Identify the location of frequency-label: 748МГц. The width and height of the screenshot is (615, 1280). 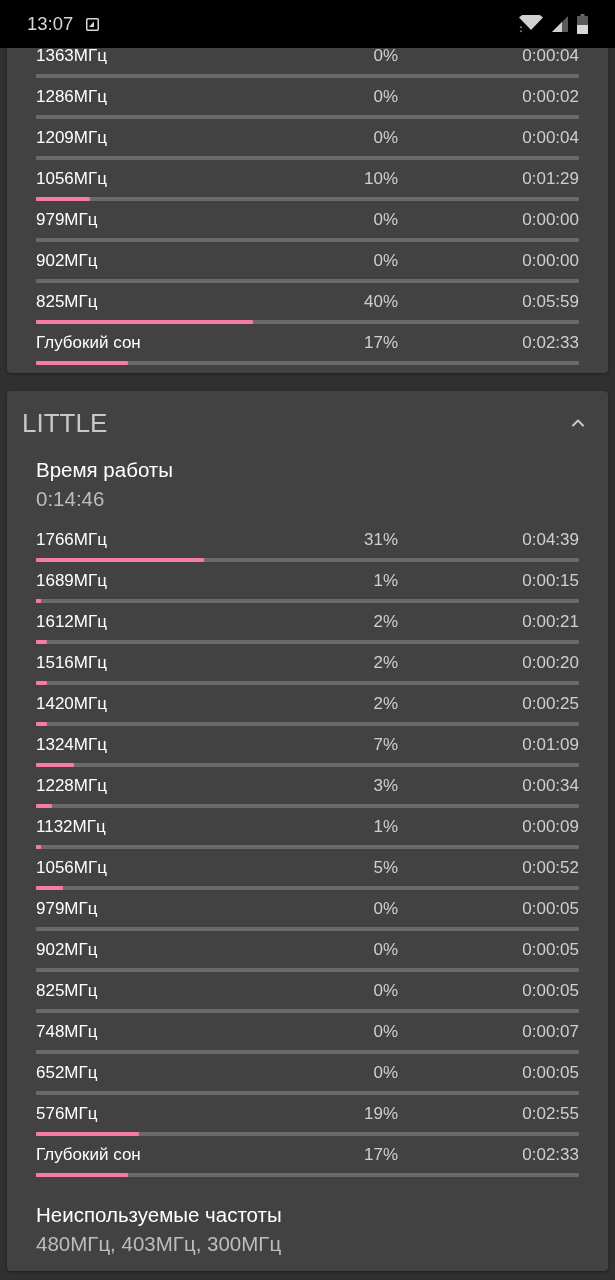
(67, 1032).